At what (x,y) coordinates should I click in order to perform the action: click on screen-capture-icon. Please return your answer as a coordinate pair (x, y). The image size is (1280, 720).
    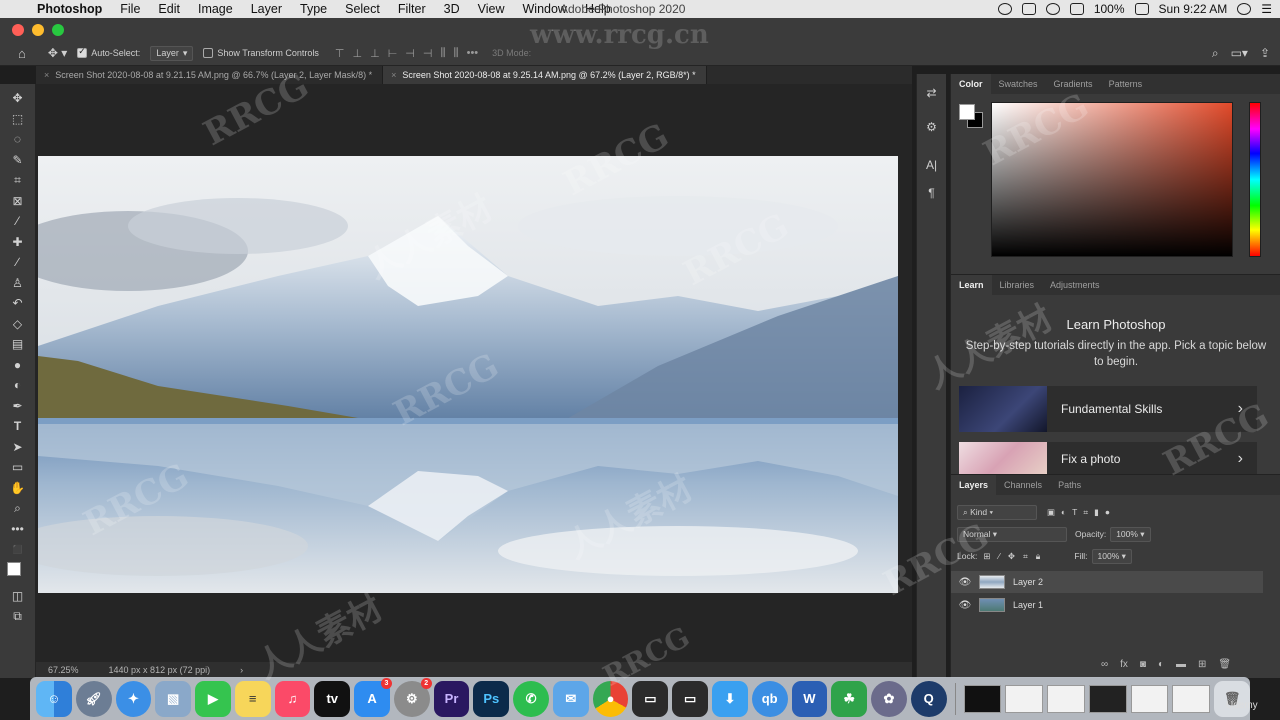
    Looking at the image, I should click on (1028, 9).